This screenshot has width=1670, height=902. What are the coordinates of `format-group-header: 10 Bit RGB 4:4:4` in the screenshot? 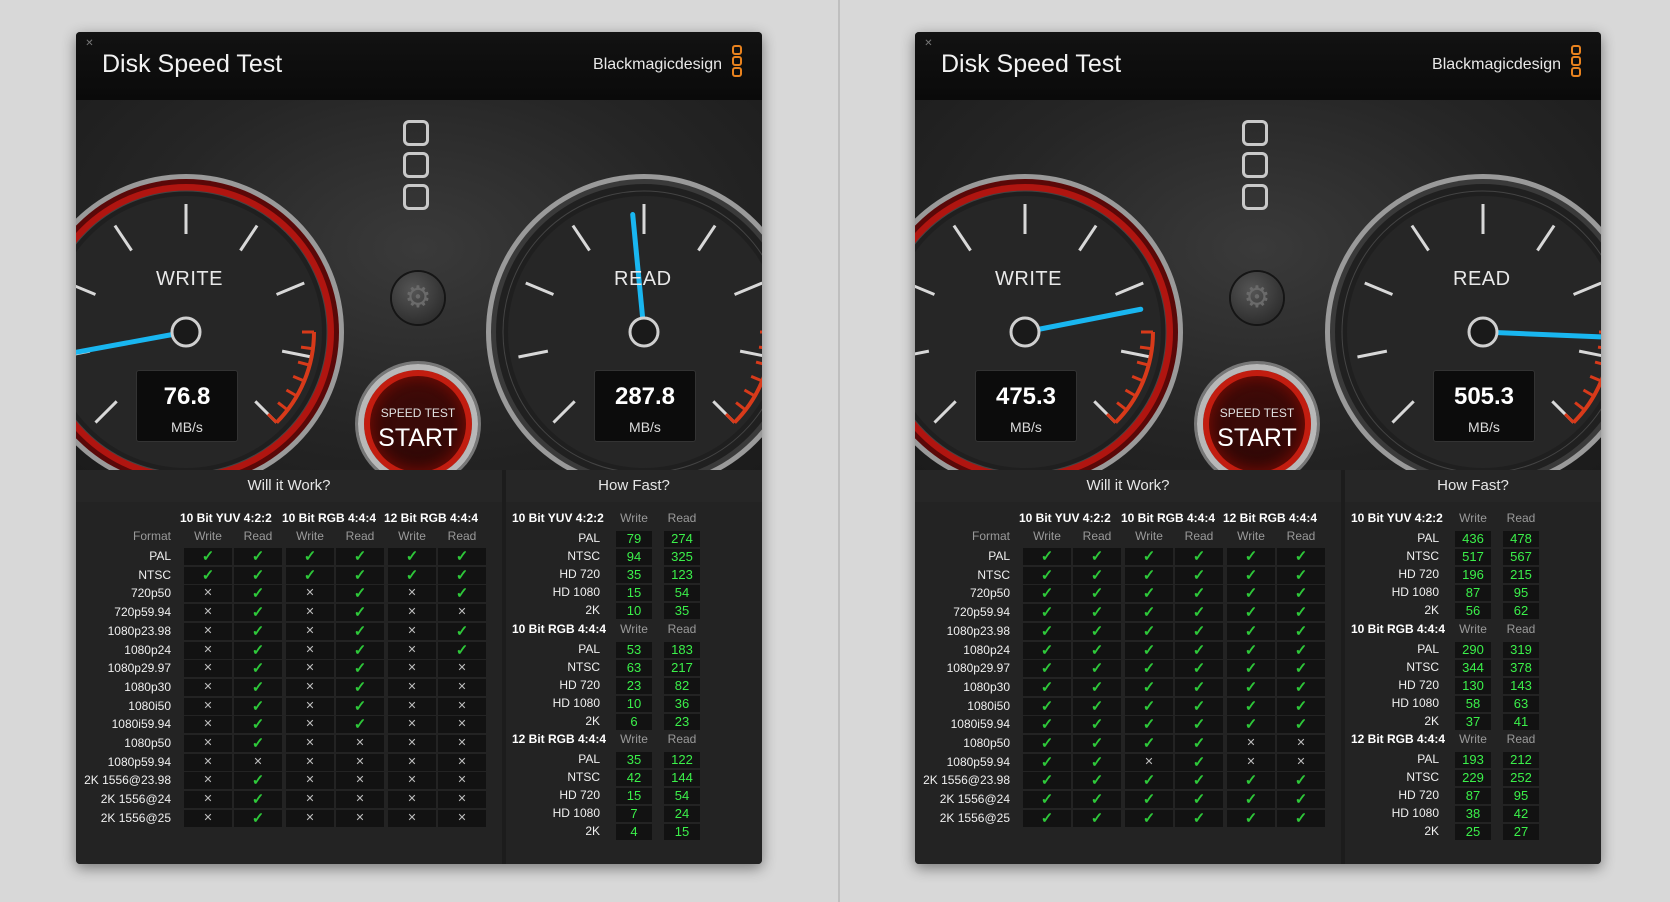 It's located at (329, 518).